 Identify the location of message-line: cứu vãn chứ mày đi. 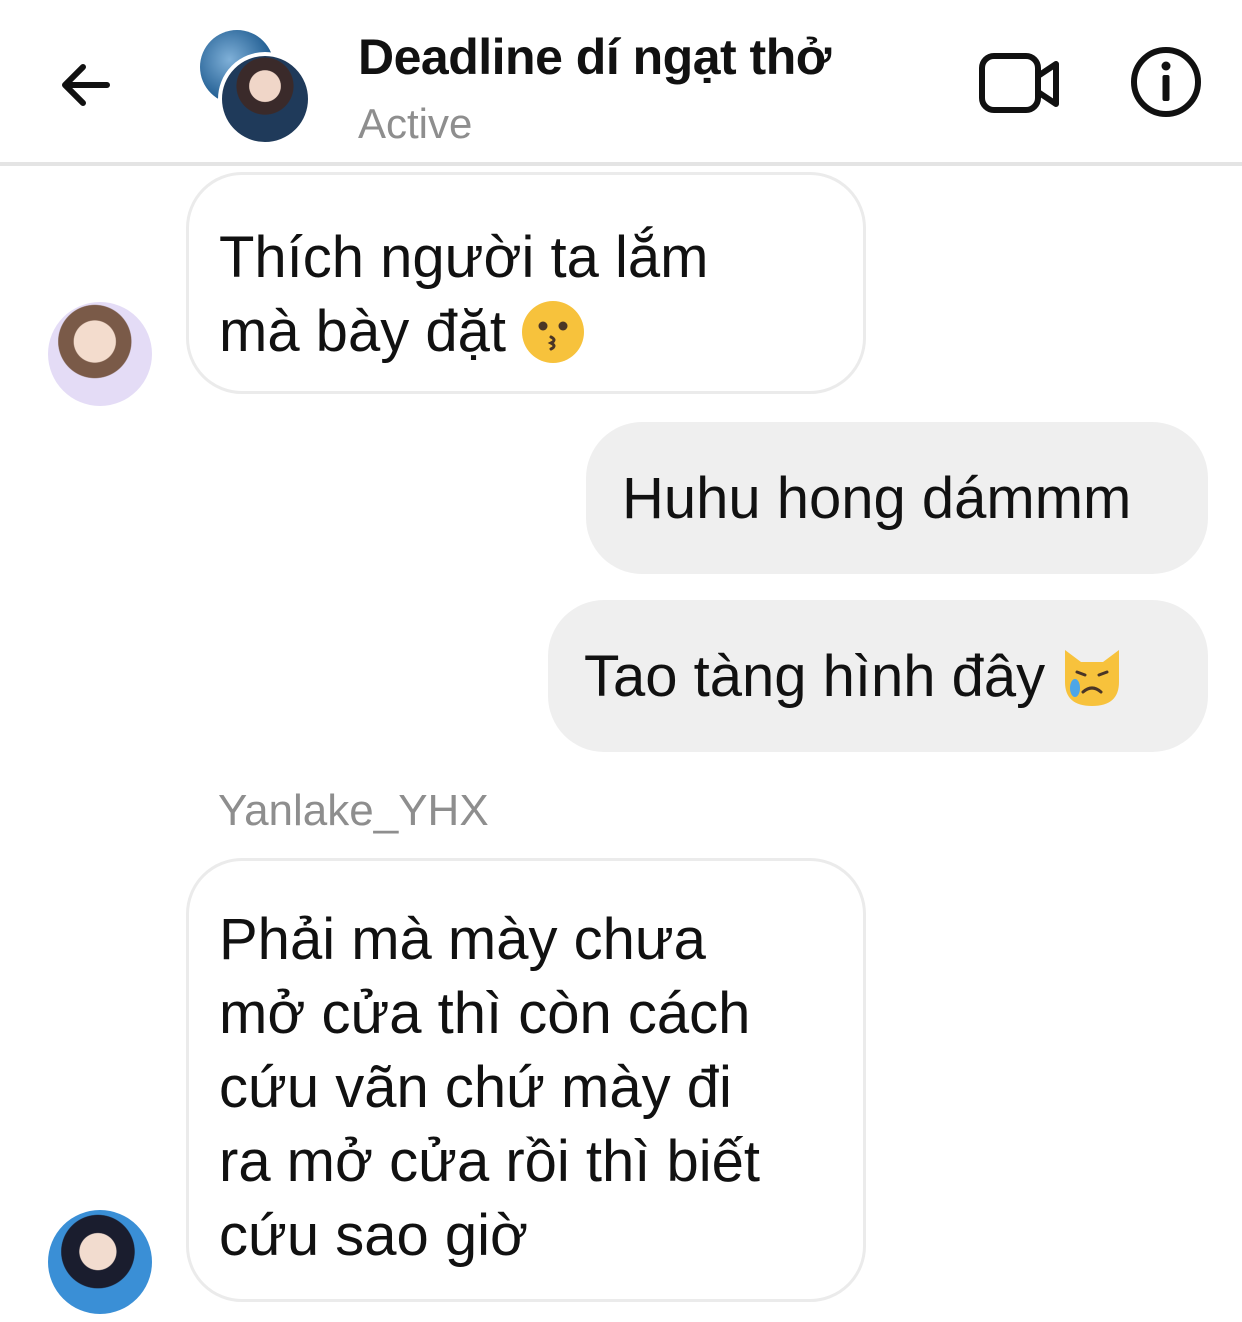
(475, 1087).